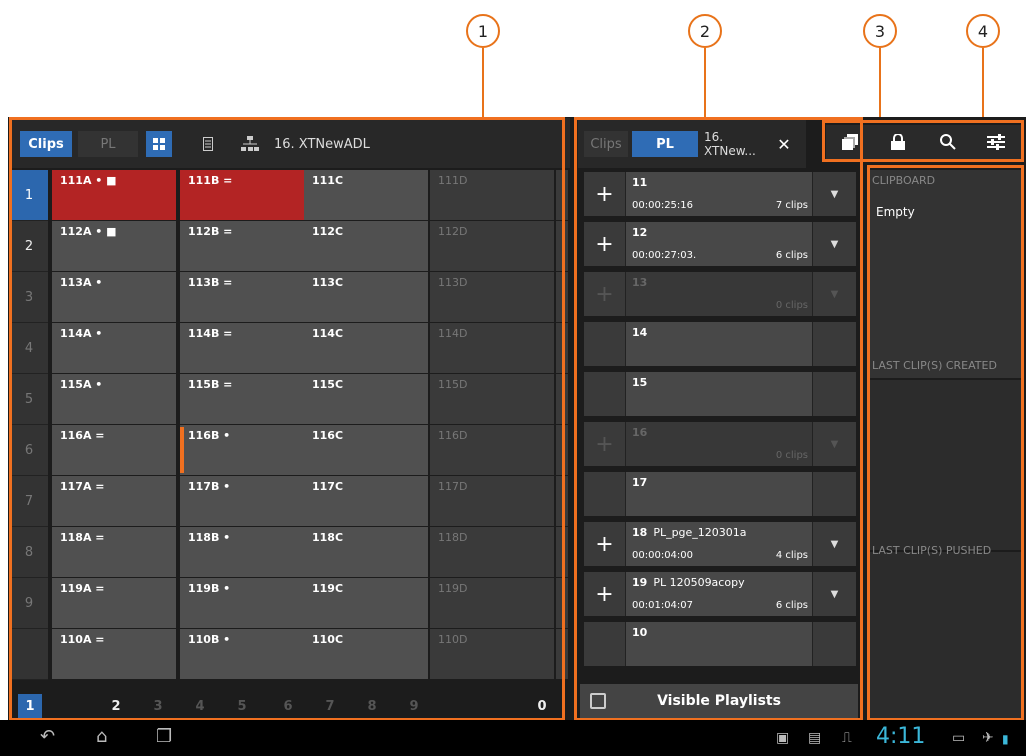 This screenshot has width=1026, height=756. Describe the element at coordinates (983, 31) in the screenshot. I see `callout-4: 4` at that location.